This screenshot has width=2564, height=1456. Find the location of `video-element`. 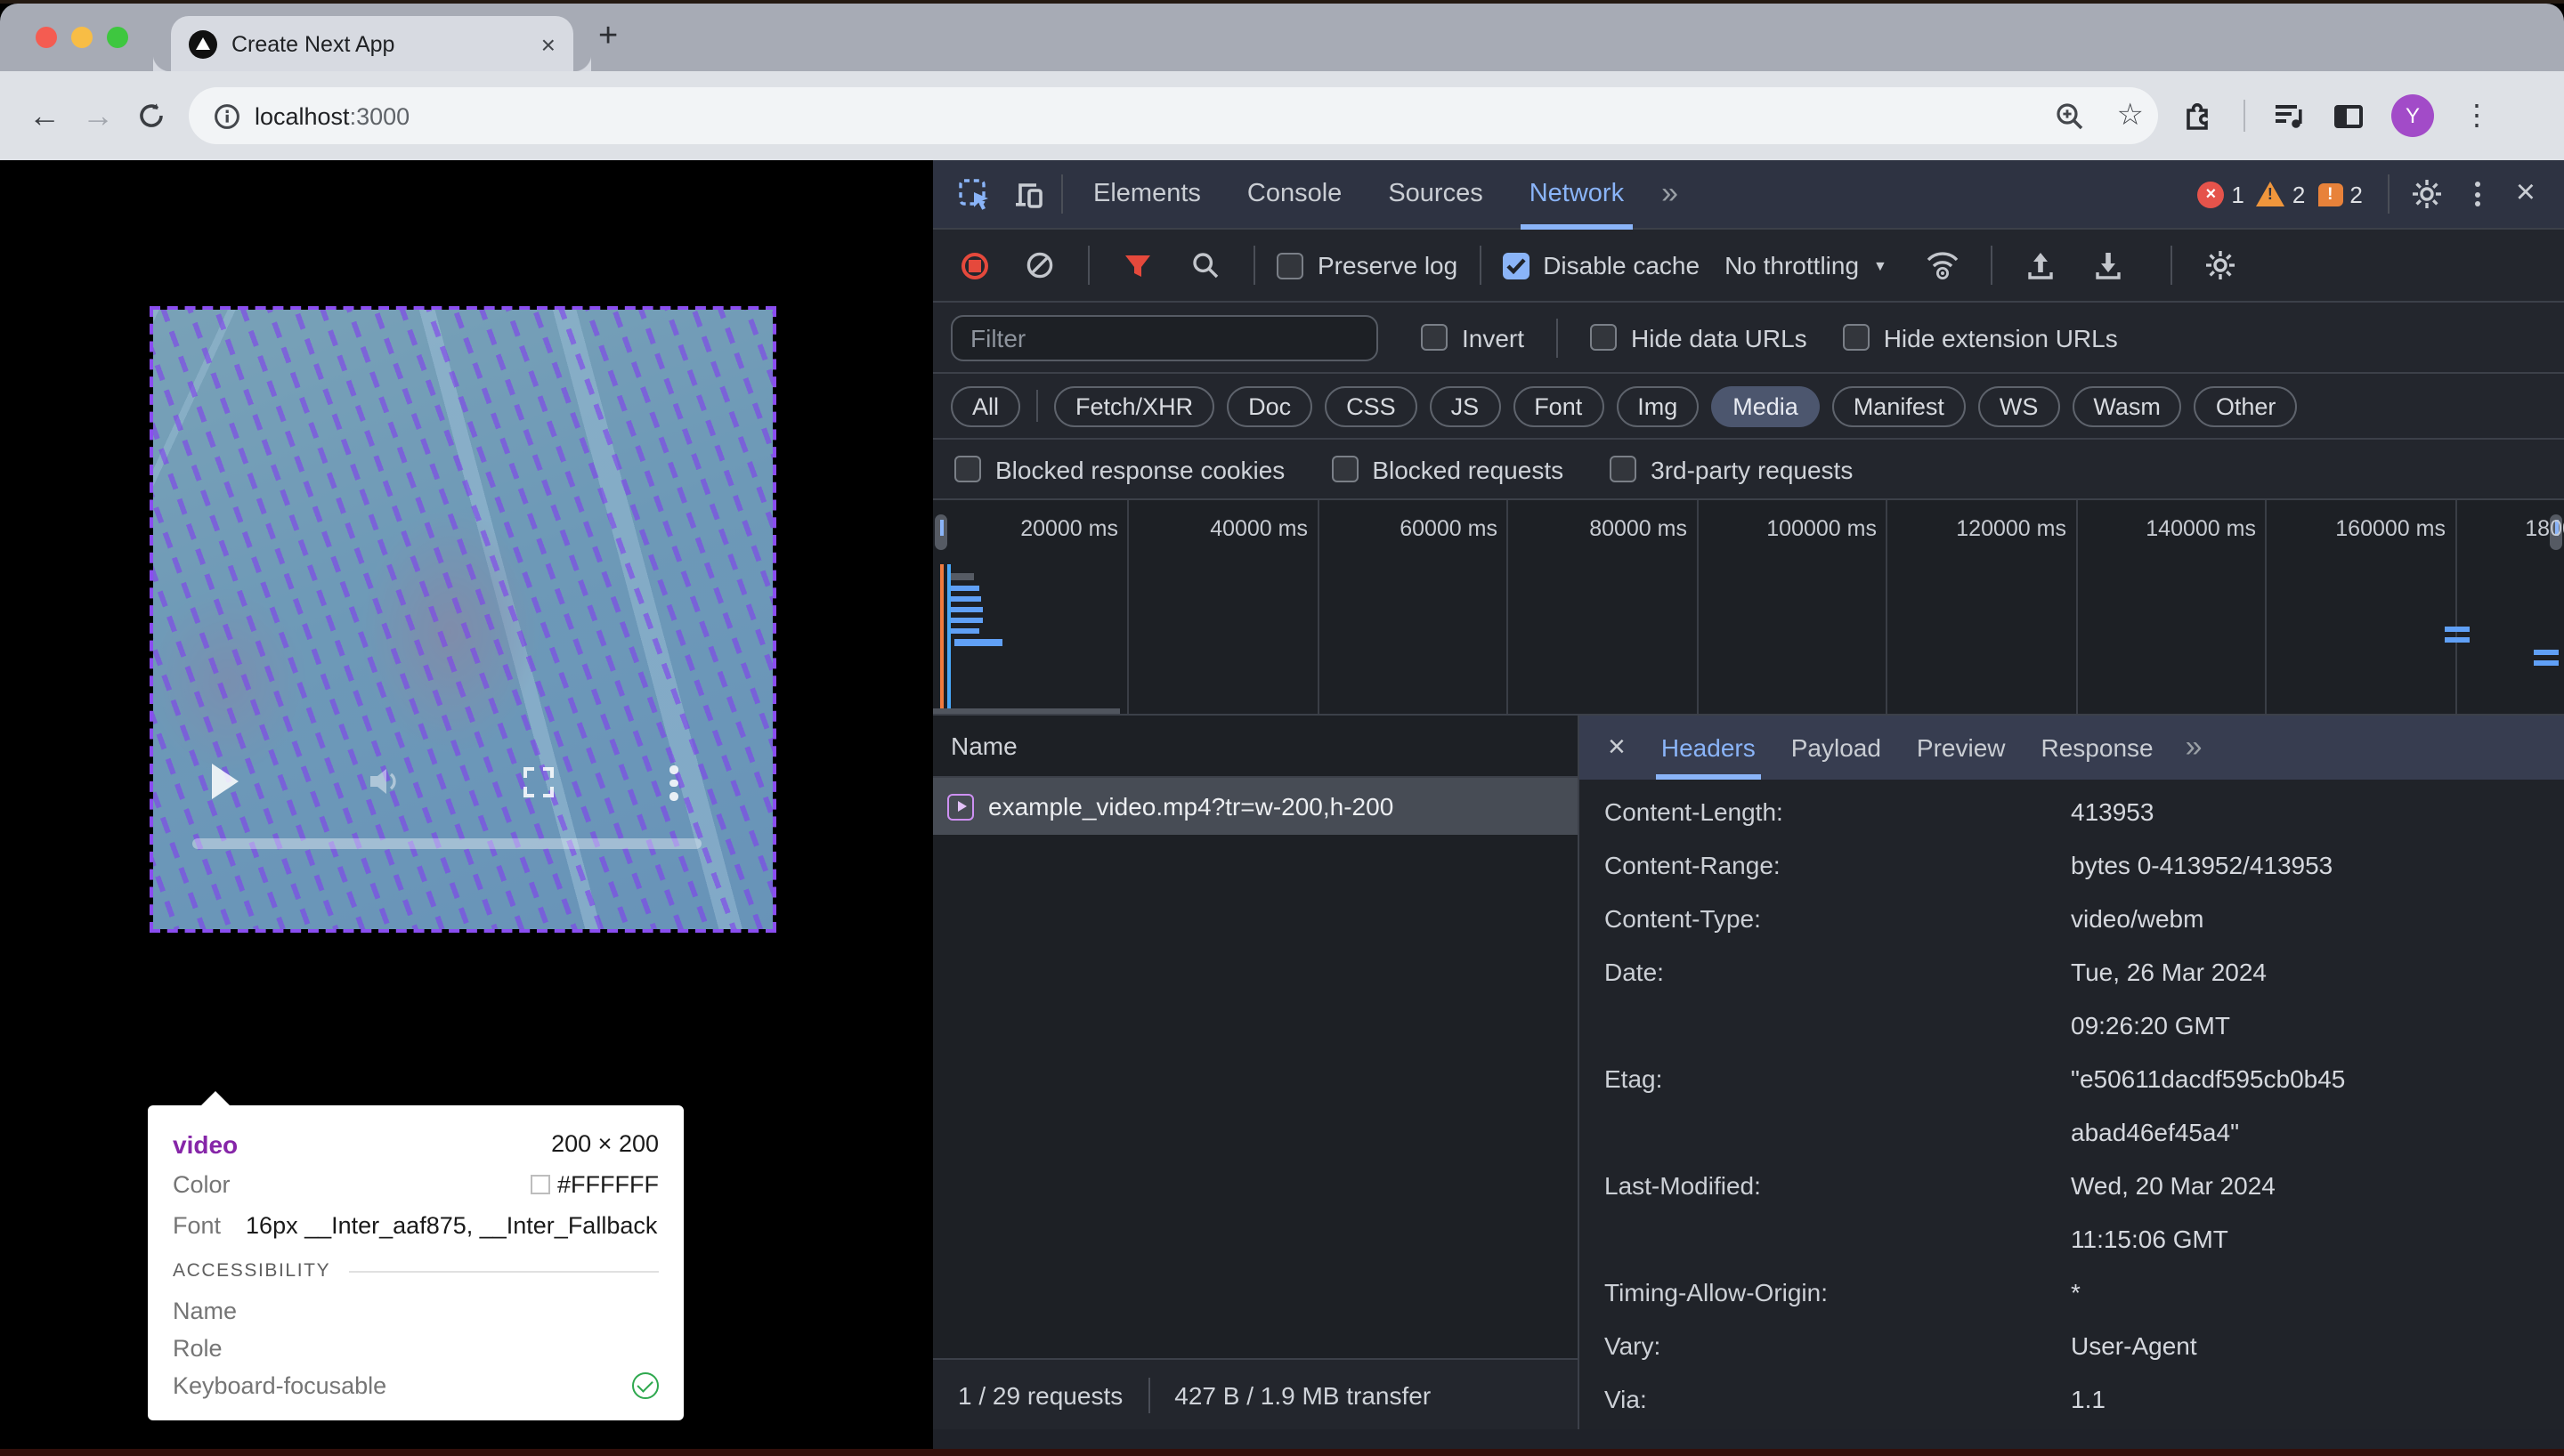

video-element is located at coordinates (463, 619).